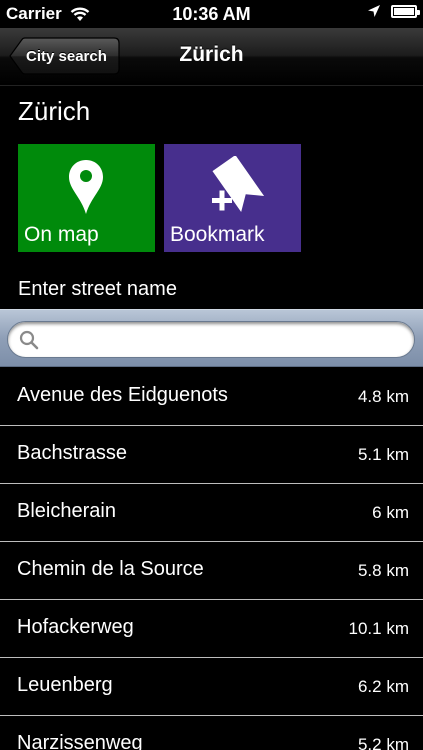 The height and width of the screenshot is (750, 423). I want to click on status-right, so click(393, 11).